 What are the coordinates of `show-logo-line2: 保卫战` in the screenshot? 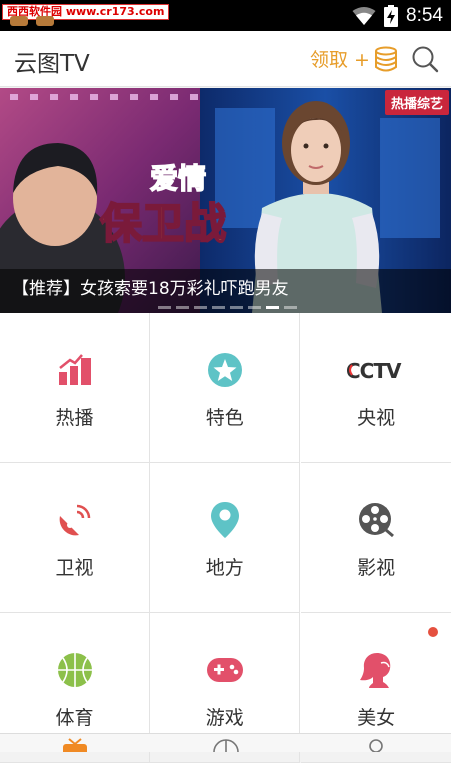 It's located at (163, 223).